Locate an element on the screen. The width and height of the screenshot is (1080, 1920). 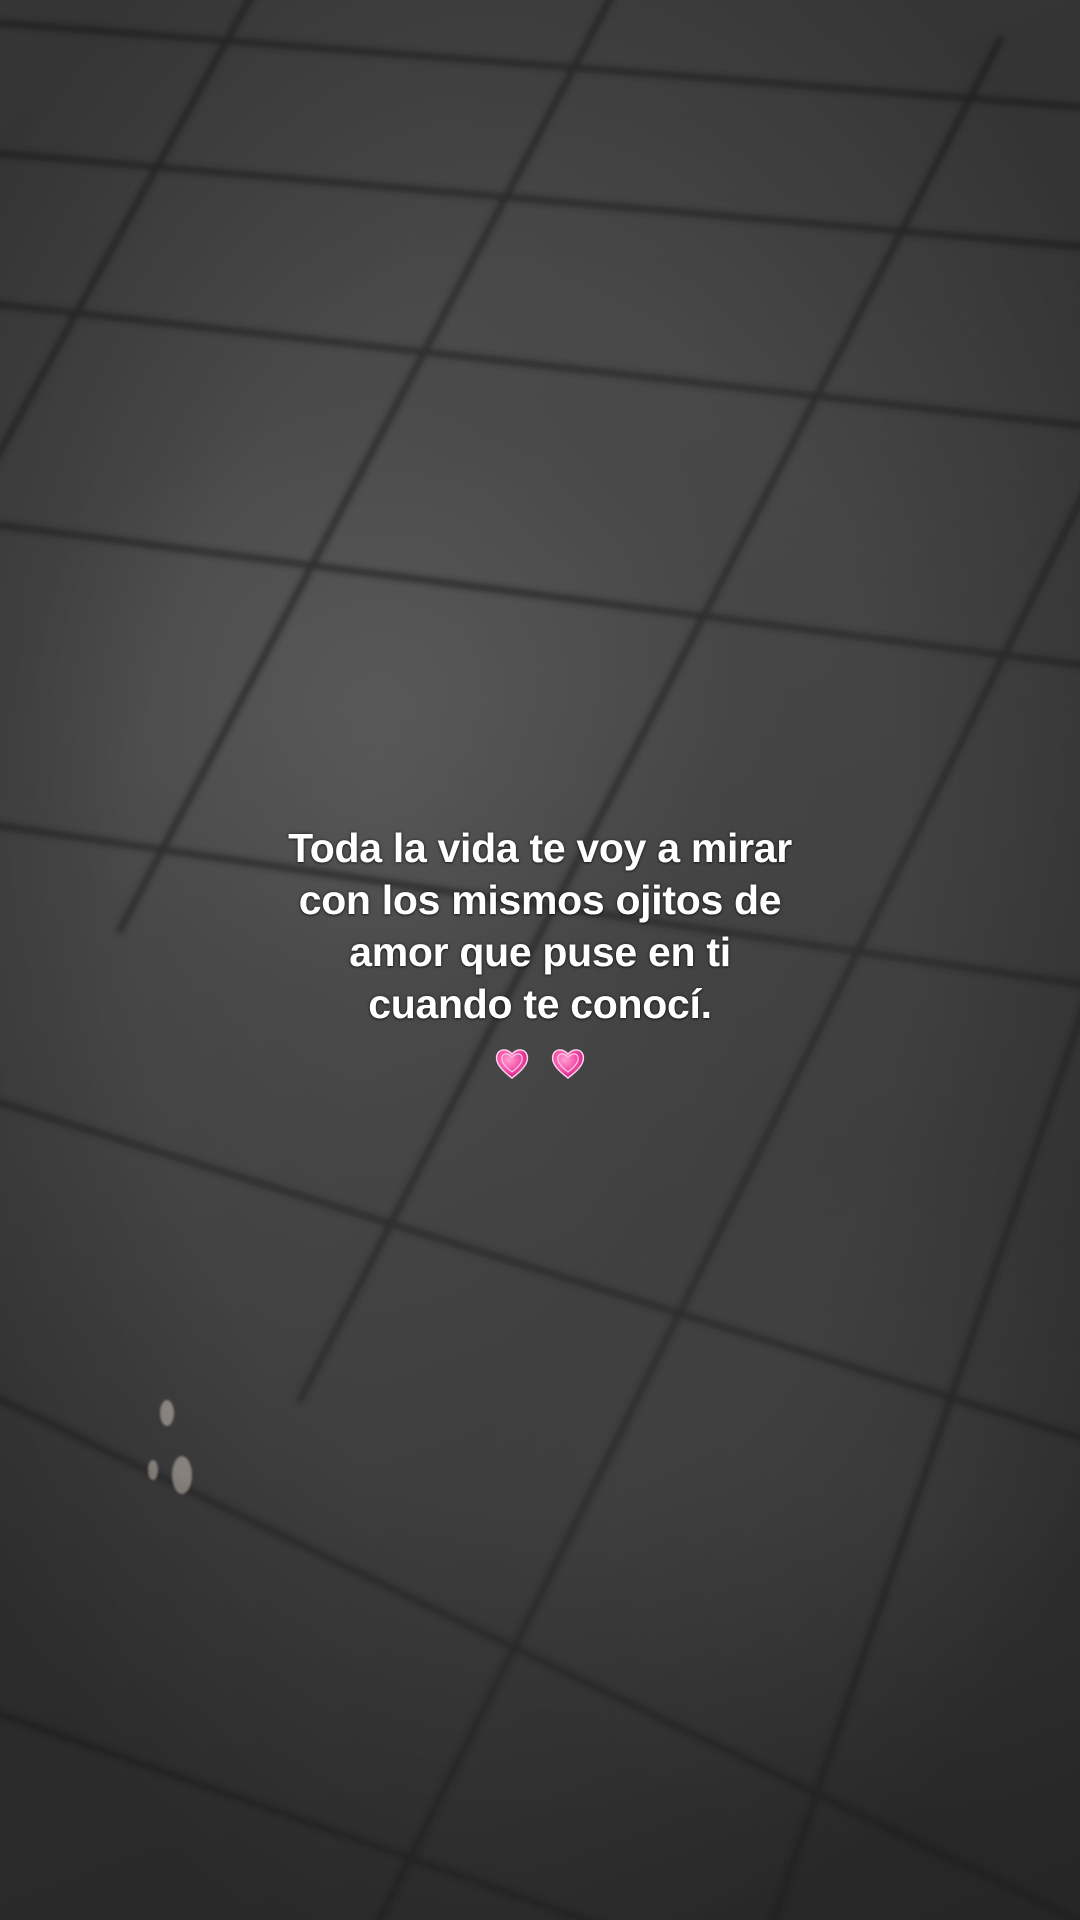
caption-line: con los mismos ojitos de is located at coordinates (540, 900).